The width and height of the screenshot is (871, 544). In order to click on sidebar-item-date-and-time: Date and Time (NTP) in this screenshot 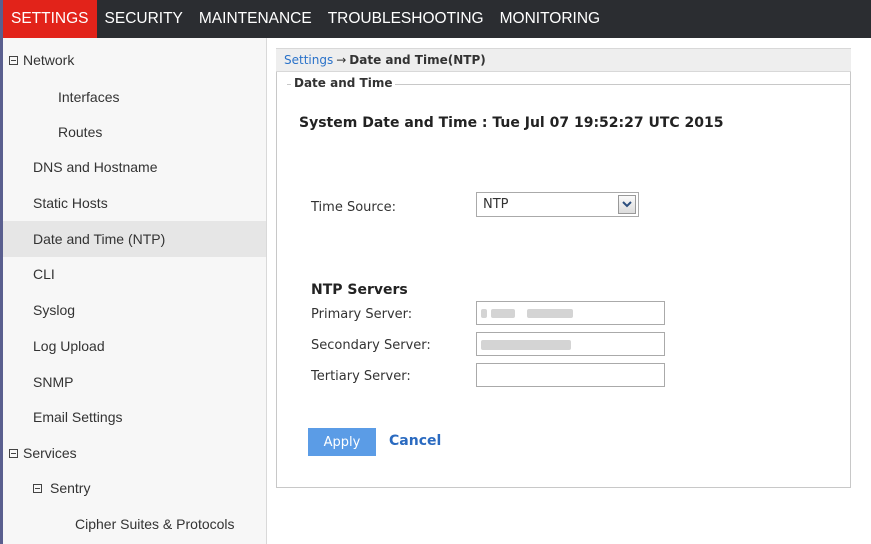, I will do `click(134, 239)`.